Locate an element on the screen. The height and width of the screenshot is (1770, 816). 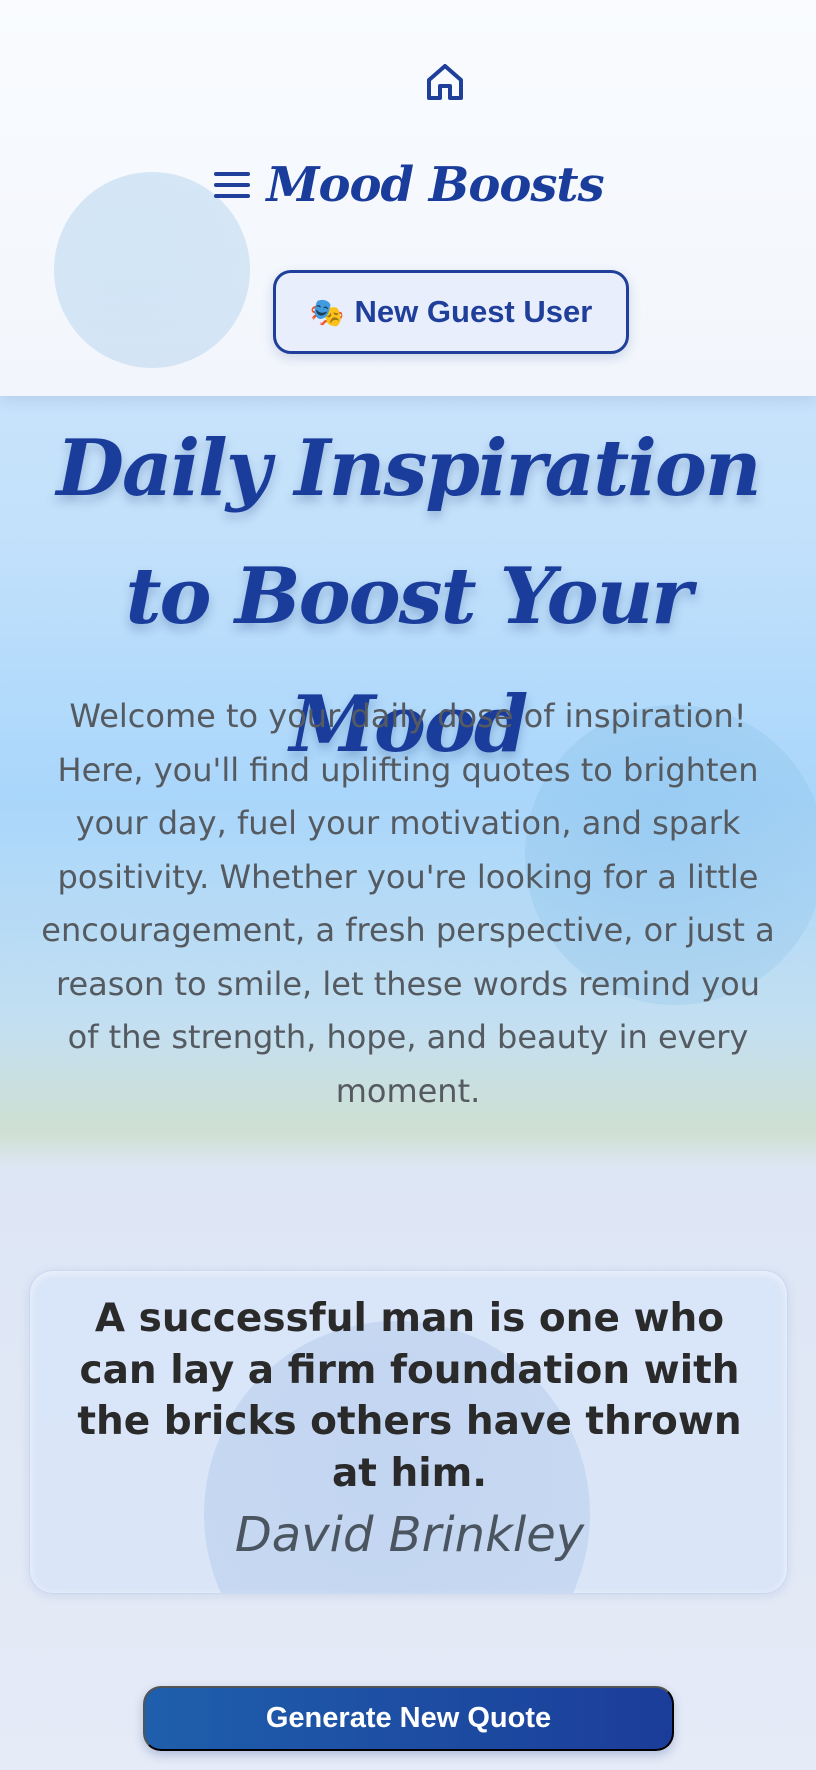
quote-author: David Brinkley is located at coordinates (409, 1535).